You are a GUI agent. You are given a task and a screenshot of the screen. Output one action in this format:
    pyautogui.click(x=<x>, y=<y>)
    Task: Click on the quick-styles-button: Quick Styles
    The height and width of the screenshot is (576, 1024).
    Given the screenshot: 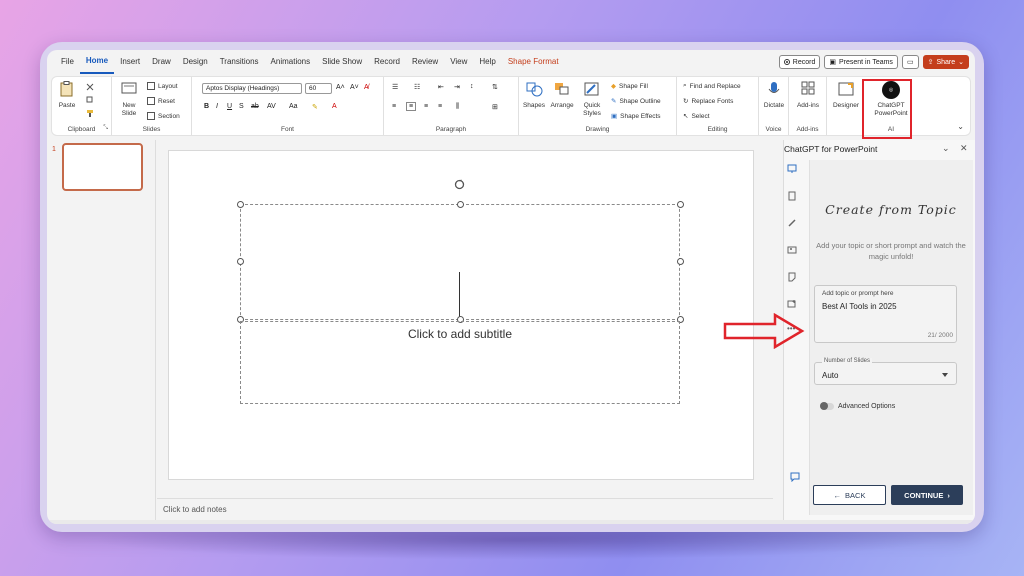 What is the action you would take?
    pyautogui.click(x=592, y=99)
    